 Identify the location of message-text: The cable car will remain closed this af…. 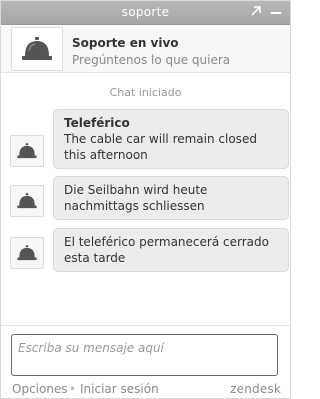
(160, 147).